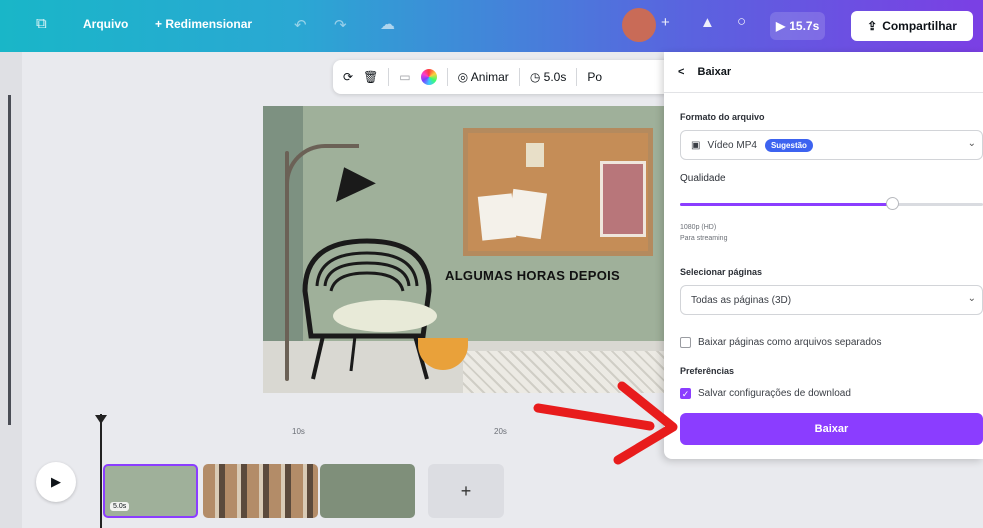 The image size is (983, 528). I want to click on note-paper, so click(527, 214).